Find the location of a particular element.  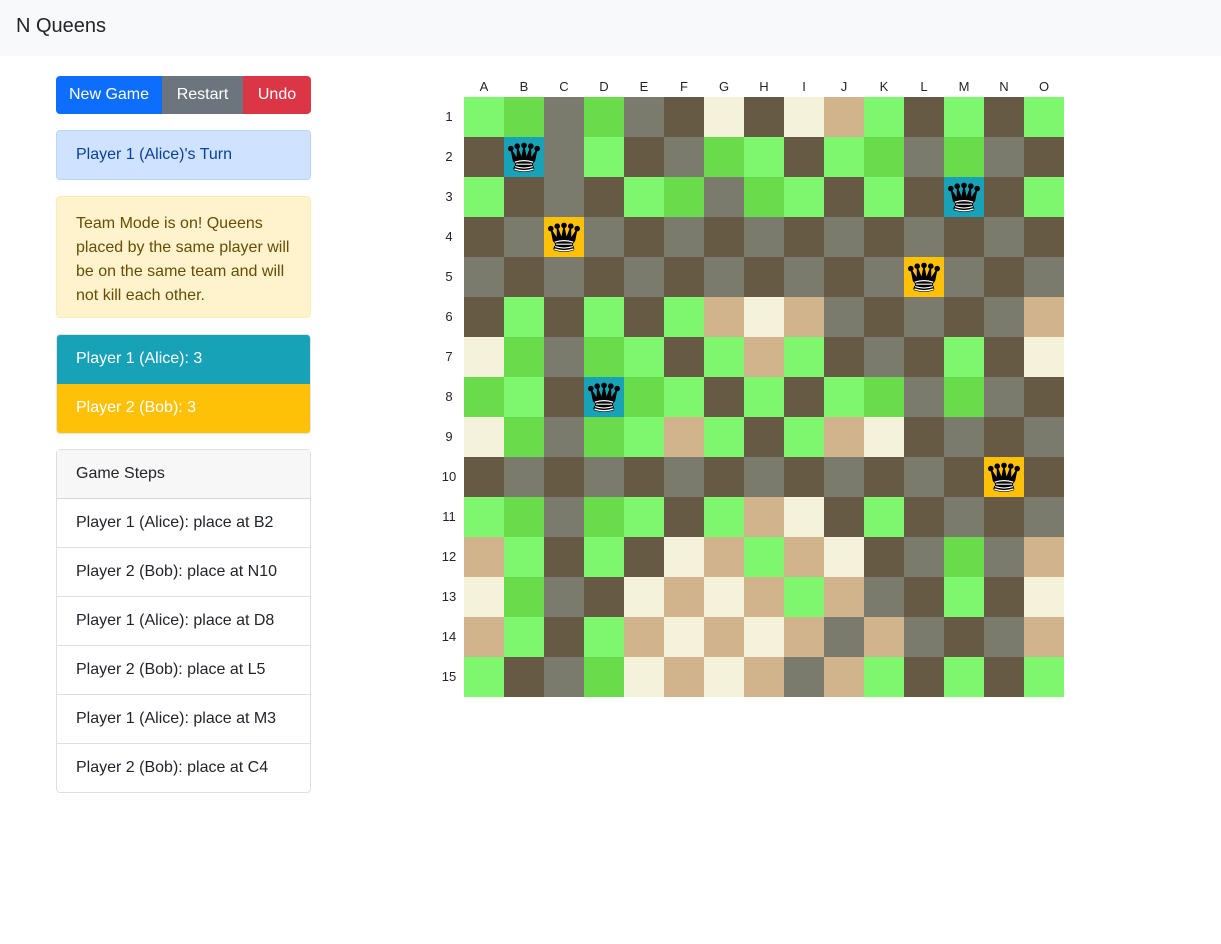

board-cell-m15 is located at coordinates (964, 677).